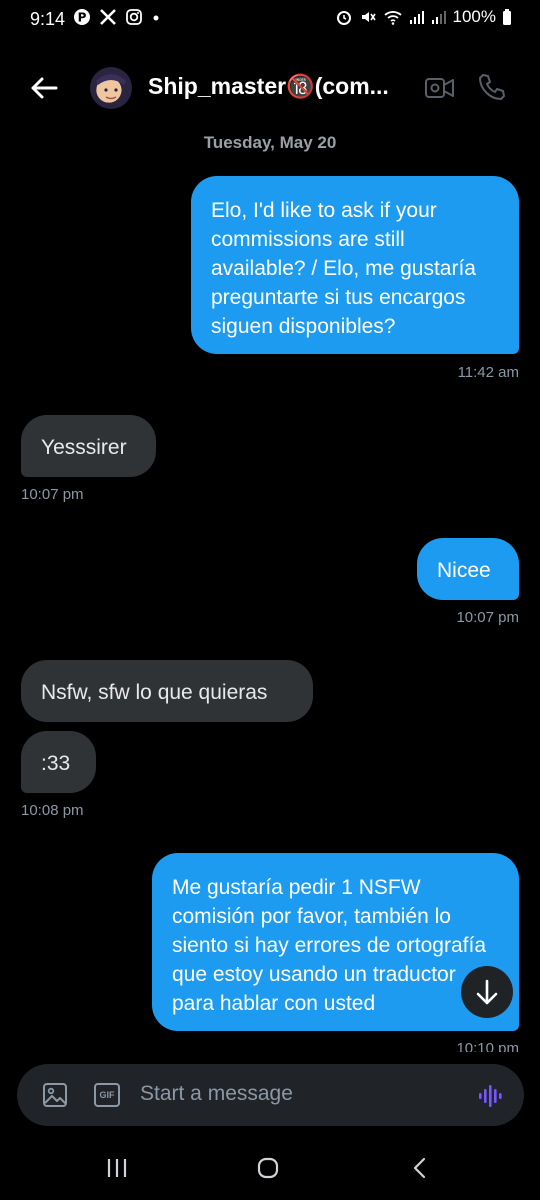 This screenshot has height=1200, width=540. I want to click on svg-text: P, so click(82, 18).